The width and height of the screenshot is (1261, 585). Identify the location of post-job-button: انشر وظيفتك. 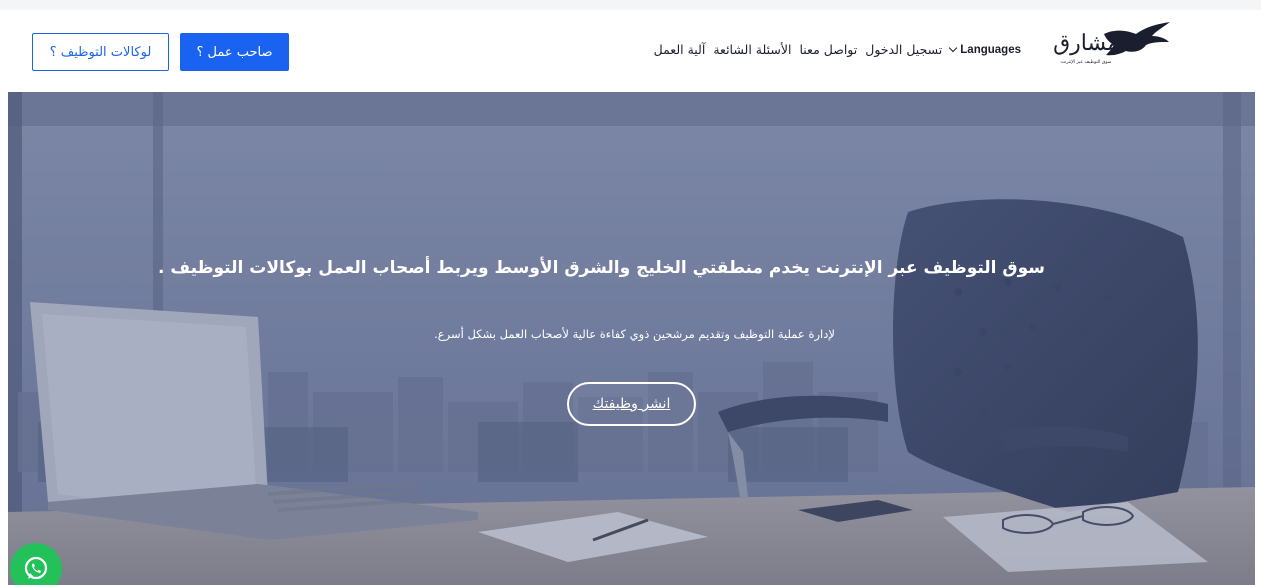
(631, 404).